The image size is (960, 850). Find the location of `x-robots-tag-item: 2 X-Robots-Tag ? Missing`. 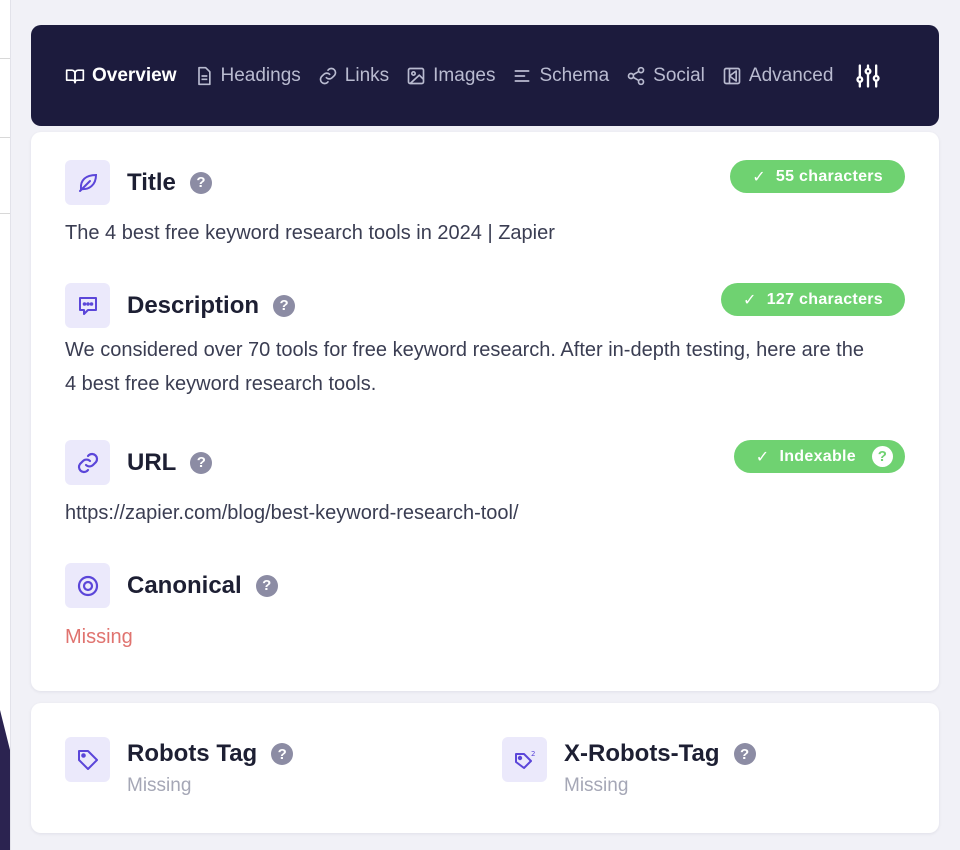

x-robots-tag-item: 2 X-Robots-Tag ? Missing is located at coordinates (629, 767).